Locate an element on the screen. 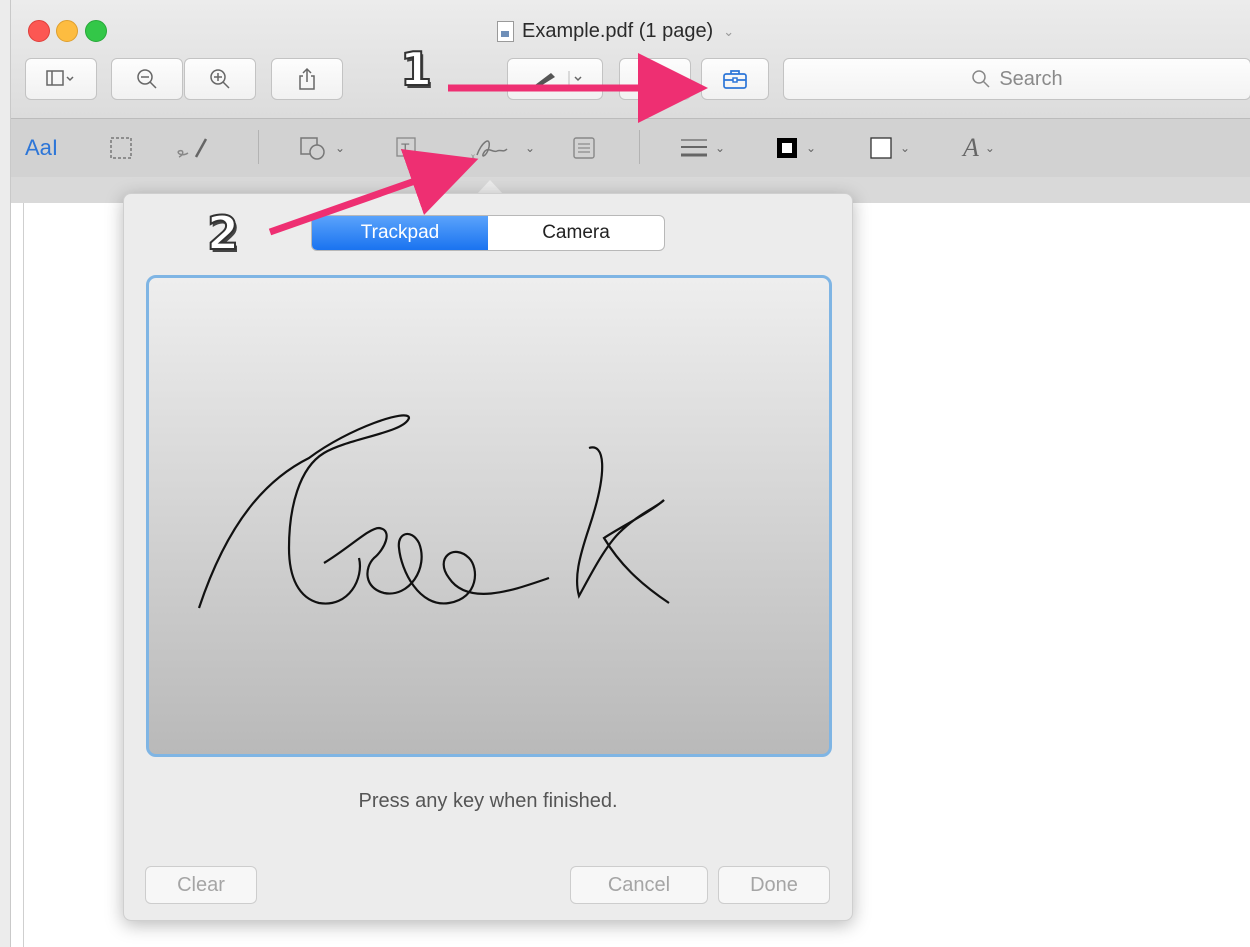 The image size is (1250, 947). sketch-tool is located at coordinates (196, 148).